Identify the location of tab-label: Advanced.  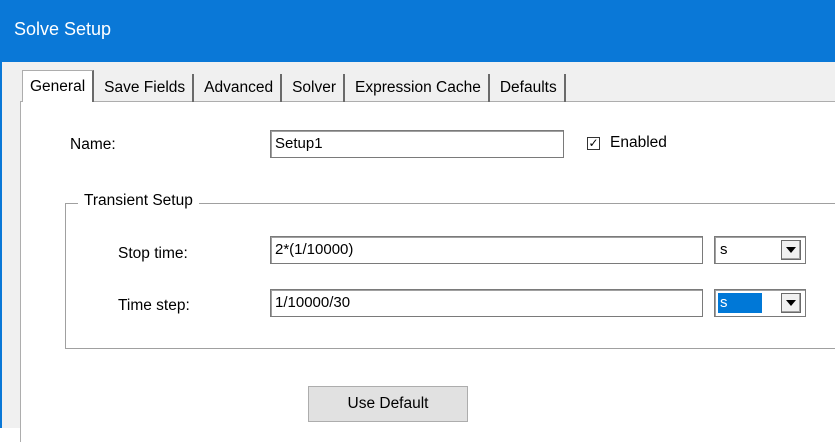
(239, 87).